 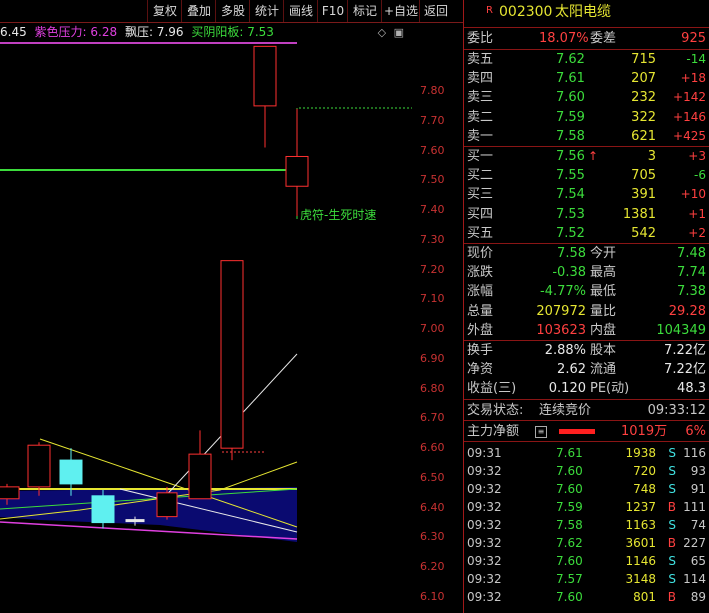 I want to click on stock-name: 太阳电缆, so click(x=583, y=12).